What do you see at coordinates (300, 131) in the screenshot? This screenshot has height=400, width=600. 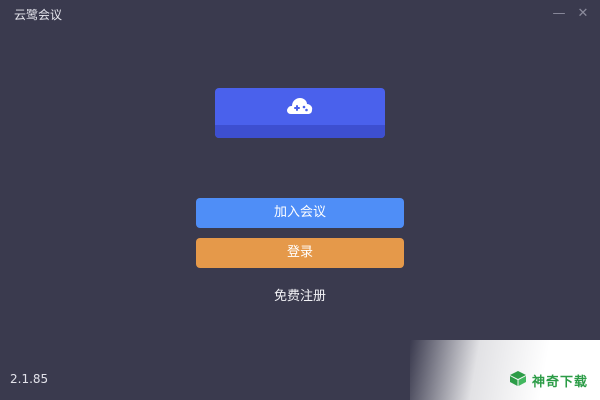 I see `logo-shade` at bounding box center [300, 131].